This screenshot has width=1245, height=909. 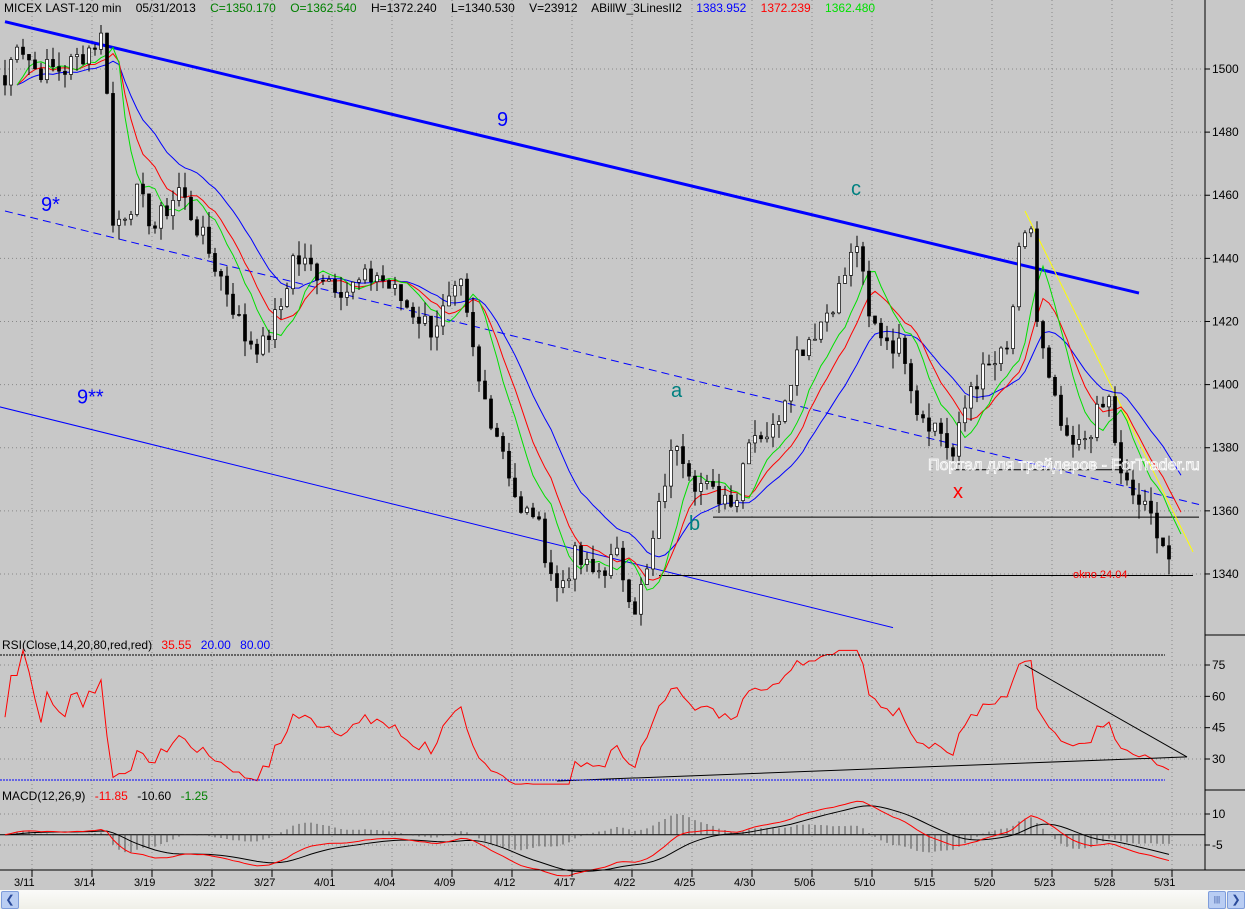 What do you see at coordinates (1225, 321) in the screenshot?
I see `price-tick-label: 1420` at bounding box center [1225, 321].